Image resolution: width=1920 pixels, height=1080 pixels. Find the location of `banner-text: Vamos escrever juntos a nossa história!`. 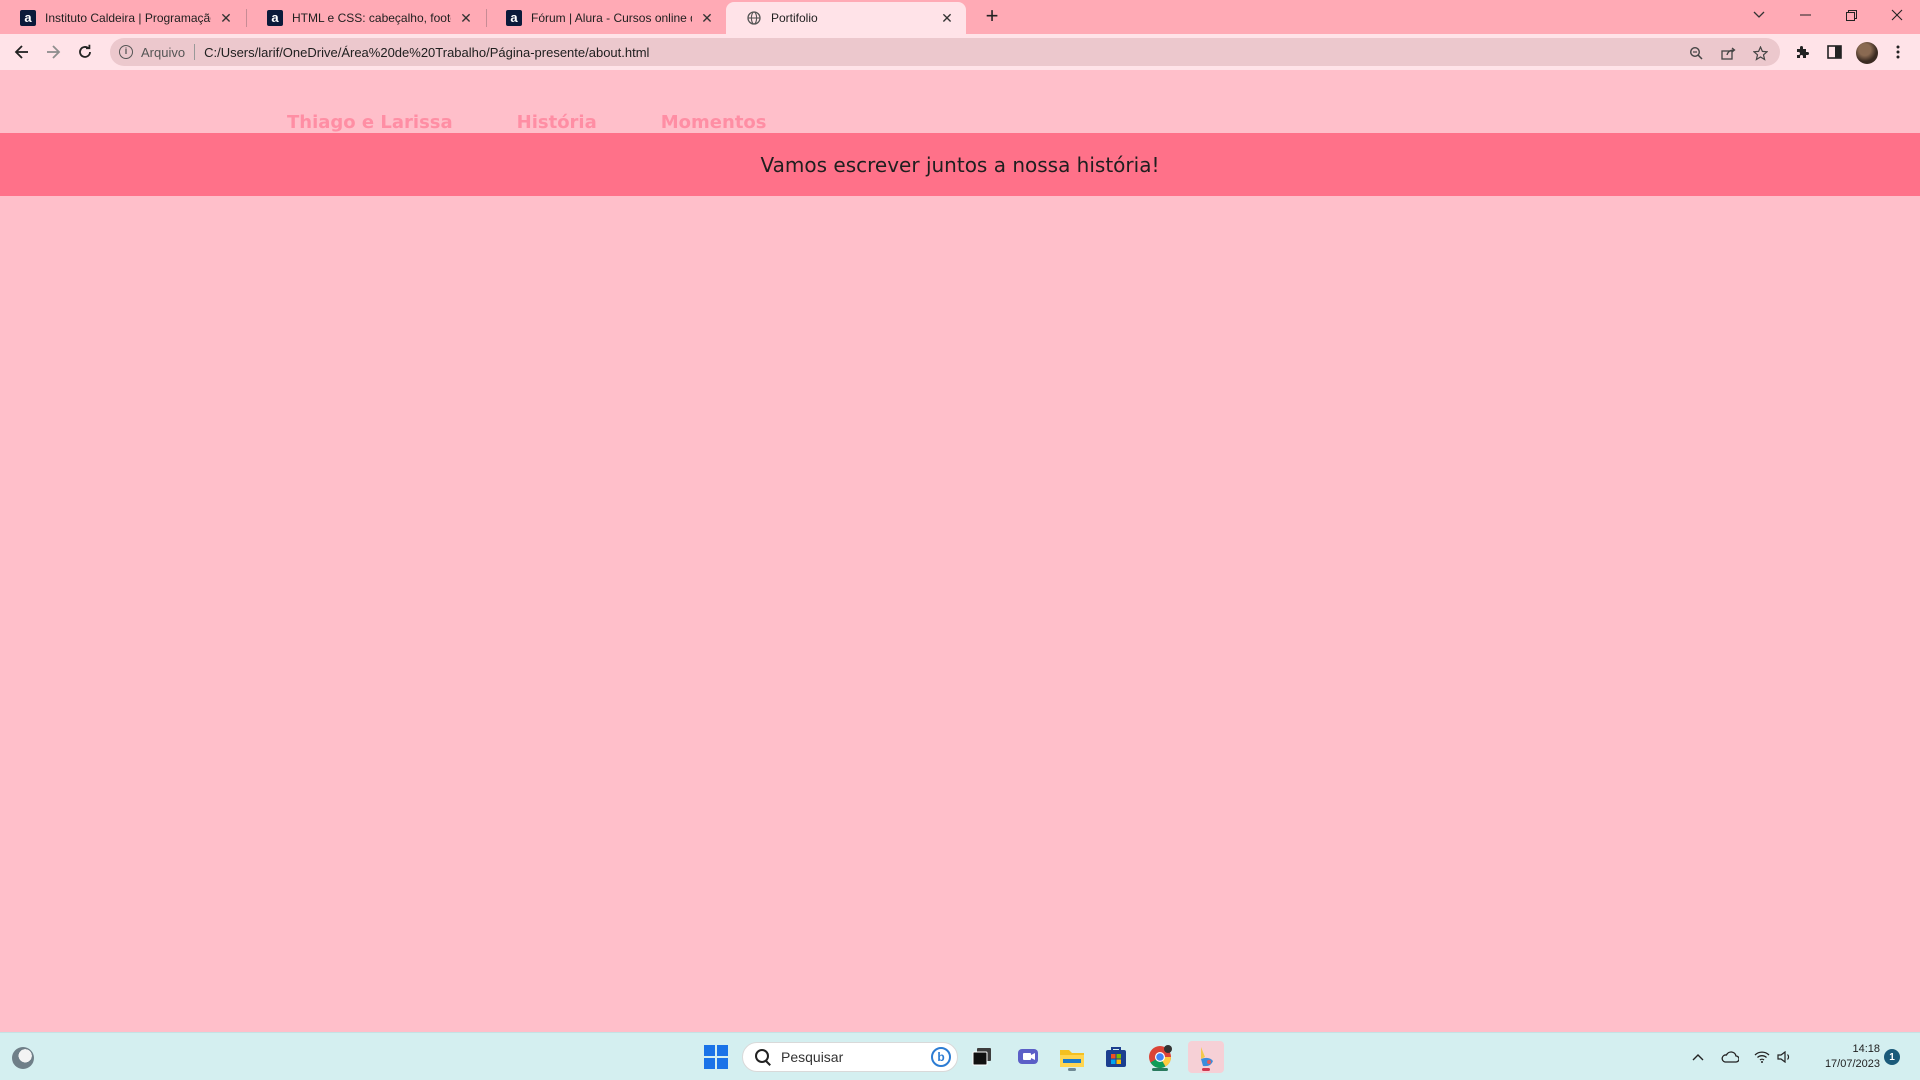

banner-text: Vamos escrever juntos a nossa história! is located at coordinates (960, 164).